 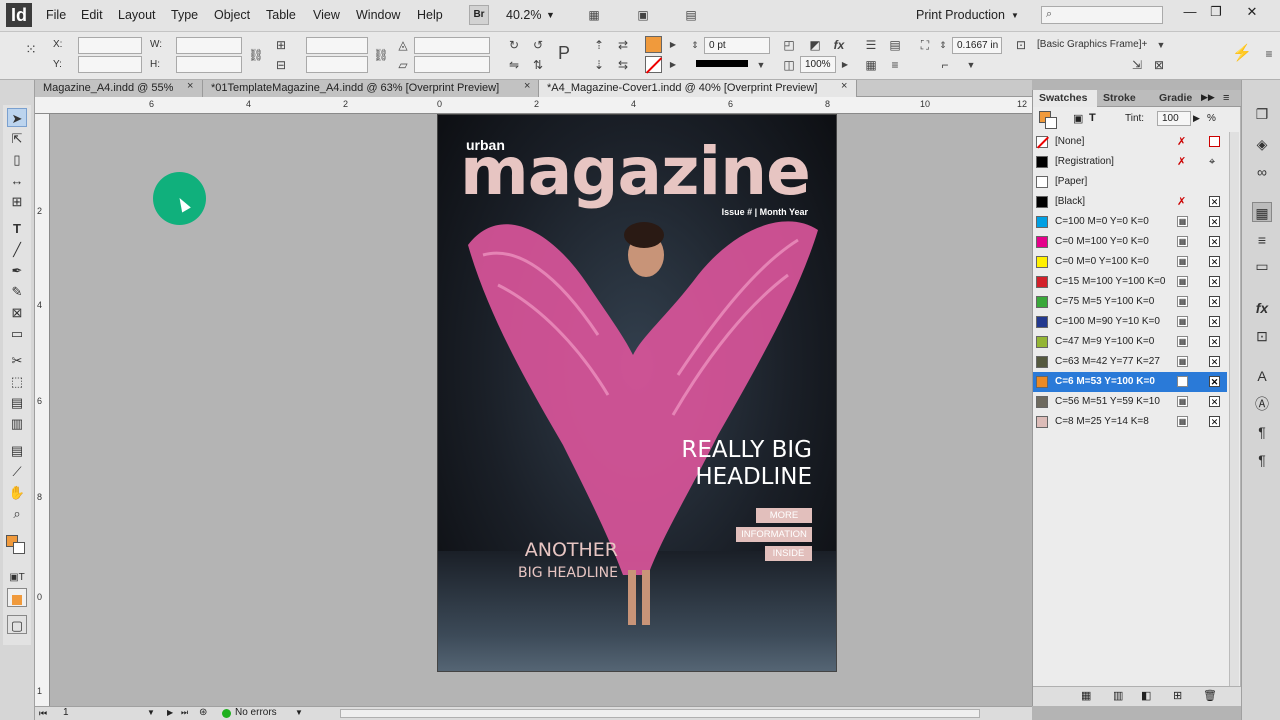 What do you see at coordinates (943, 45) in the screenshot?
I see `offset-stepper-icon: ⇕` at bounding box center [943, 45].